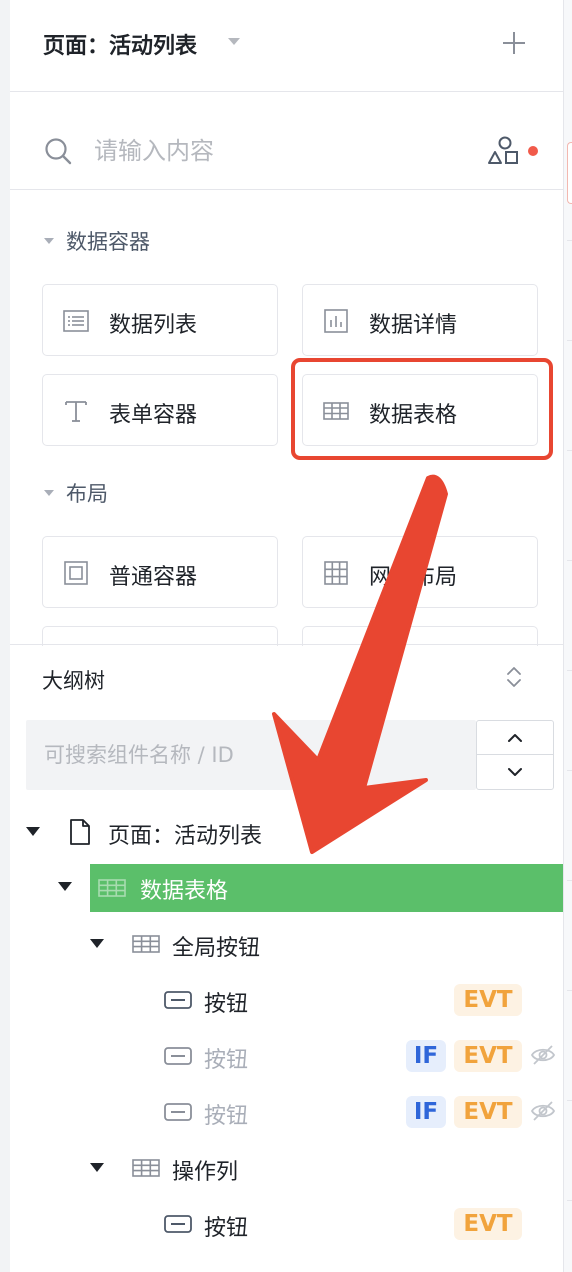 Image resolution: width=572 pixels, height=1272 pixels. What do you see at coordinates (58, 151) in the screenshot?
I see `search-icon` at bounding box center [58, 151].